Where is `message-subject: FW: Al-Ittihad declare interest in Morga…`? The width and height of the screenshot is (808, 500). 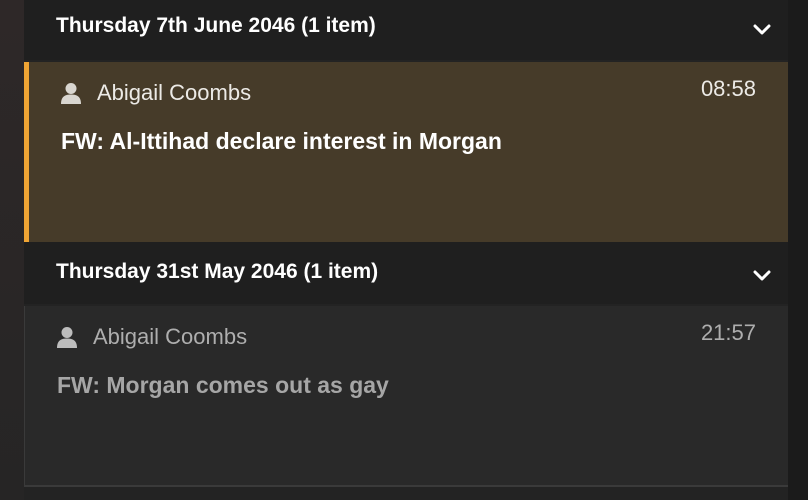 message-subject: FW: Al-Ittihad declare interest in Morga… is located at coordinates (281, 141).